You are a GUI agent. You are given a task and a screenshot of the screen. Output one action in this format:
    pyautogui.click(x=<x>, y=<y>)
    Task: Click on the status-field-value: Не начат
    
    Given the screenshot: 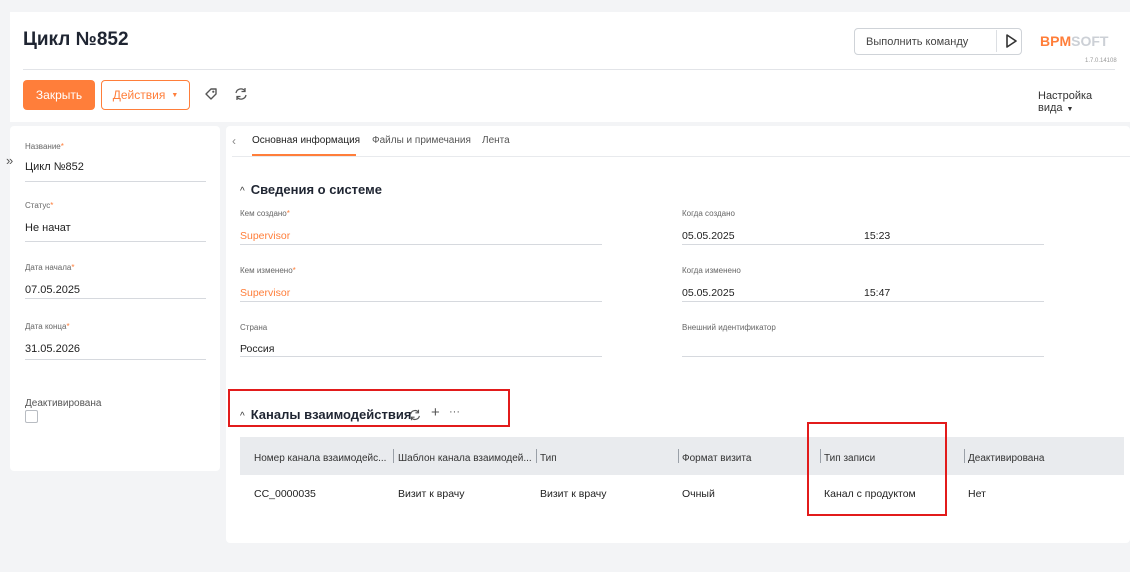 What is the action you would take?
    pyautogui.click(x=48, y=228)
    